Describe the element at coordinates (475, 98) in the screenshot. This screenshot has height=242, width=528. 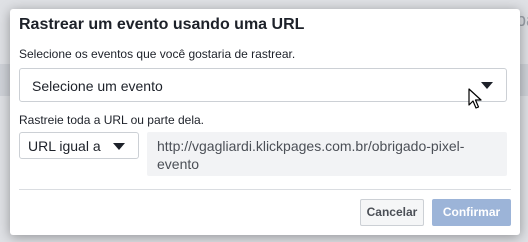
I see `mouse-pointer-icon` at that location.